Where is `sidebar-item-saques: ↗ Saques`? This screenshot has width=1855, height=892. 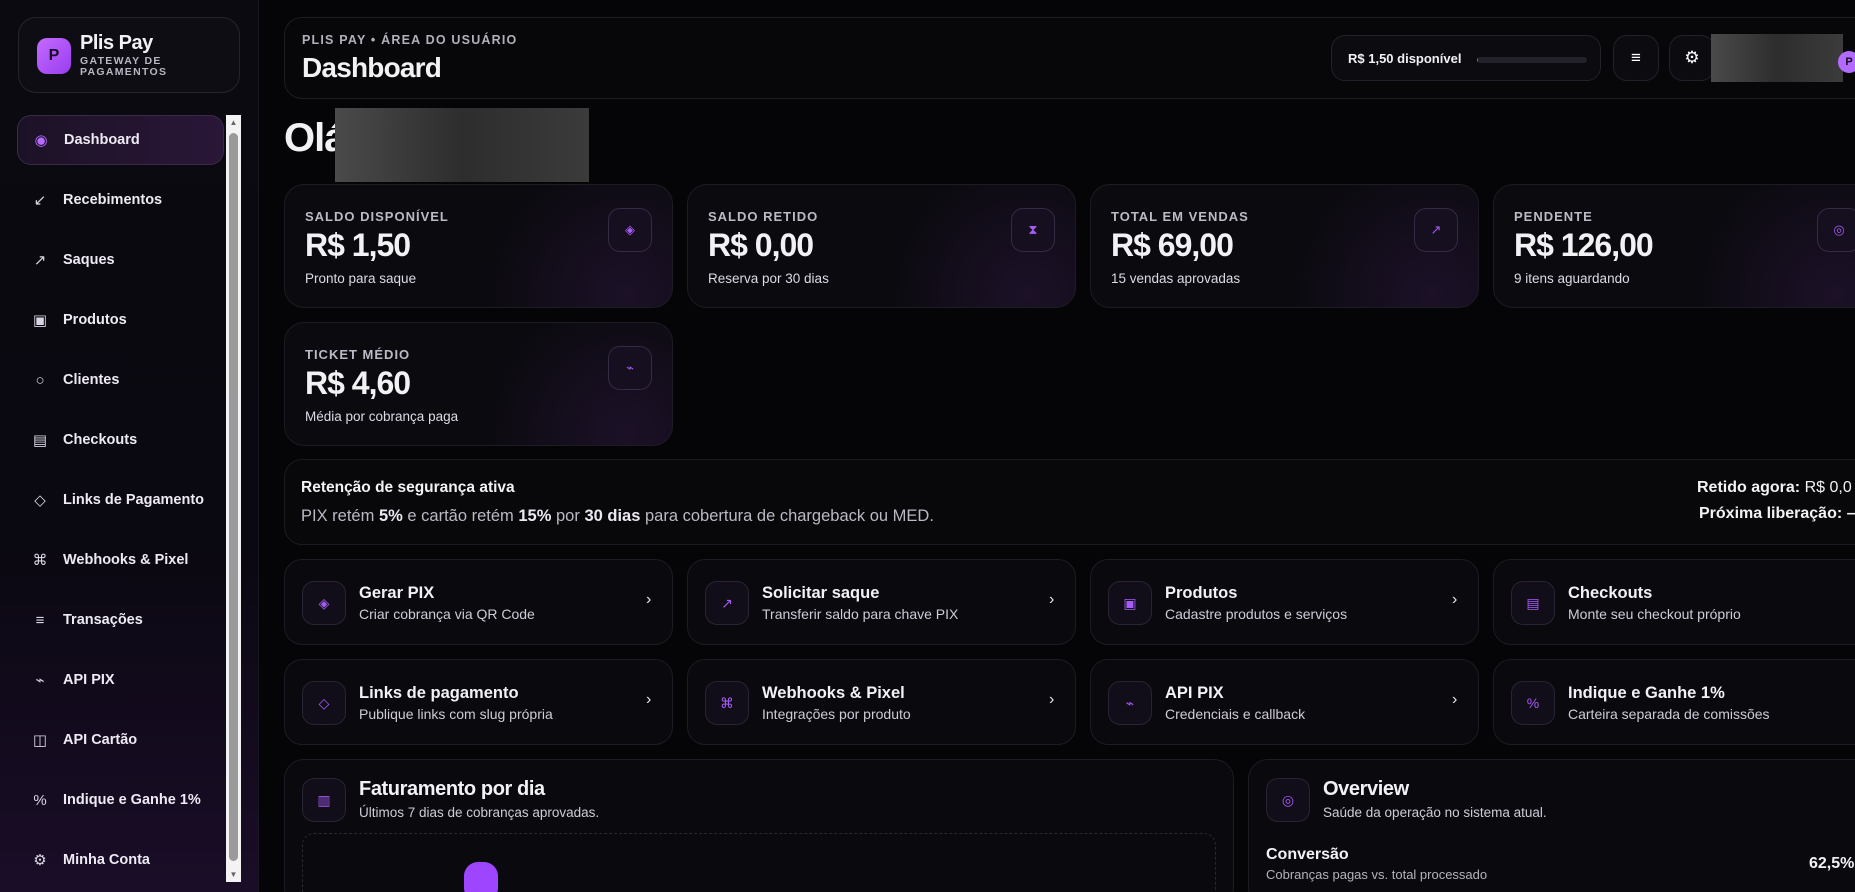
sidebar-item-saques: ↗ Saques is located at coordinates (120, 260).